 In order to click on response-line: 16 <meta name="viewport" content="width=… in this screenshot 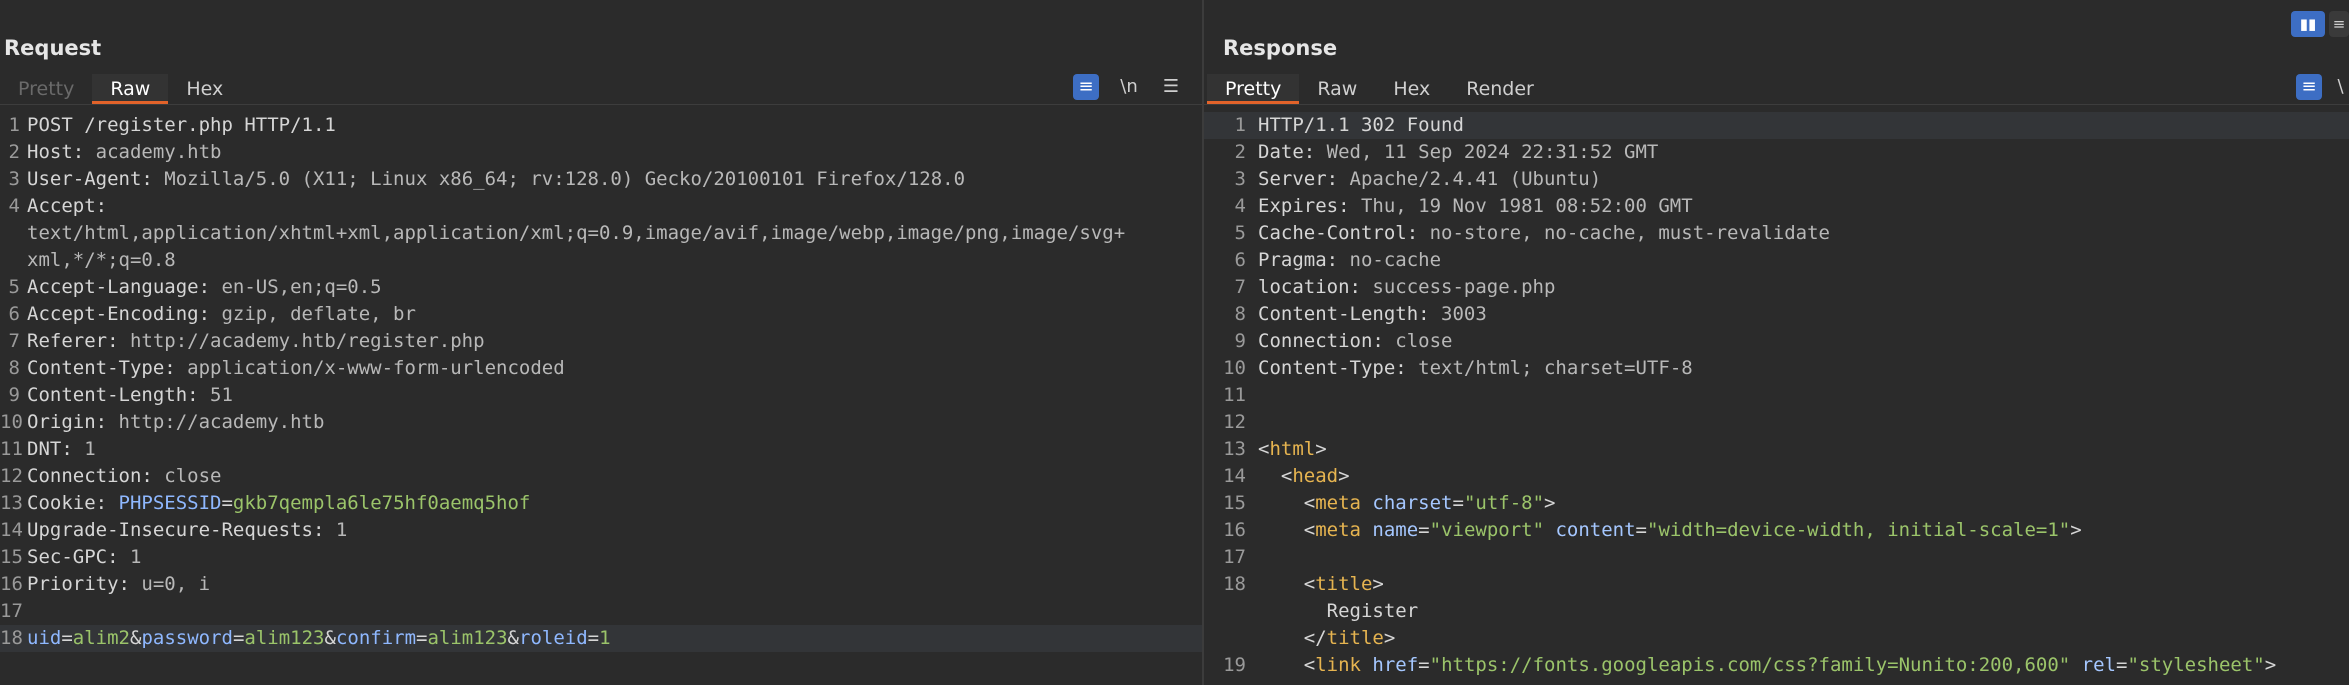, I will do `click(1776, 530)`.